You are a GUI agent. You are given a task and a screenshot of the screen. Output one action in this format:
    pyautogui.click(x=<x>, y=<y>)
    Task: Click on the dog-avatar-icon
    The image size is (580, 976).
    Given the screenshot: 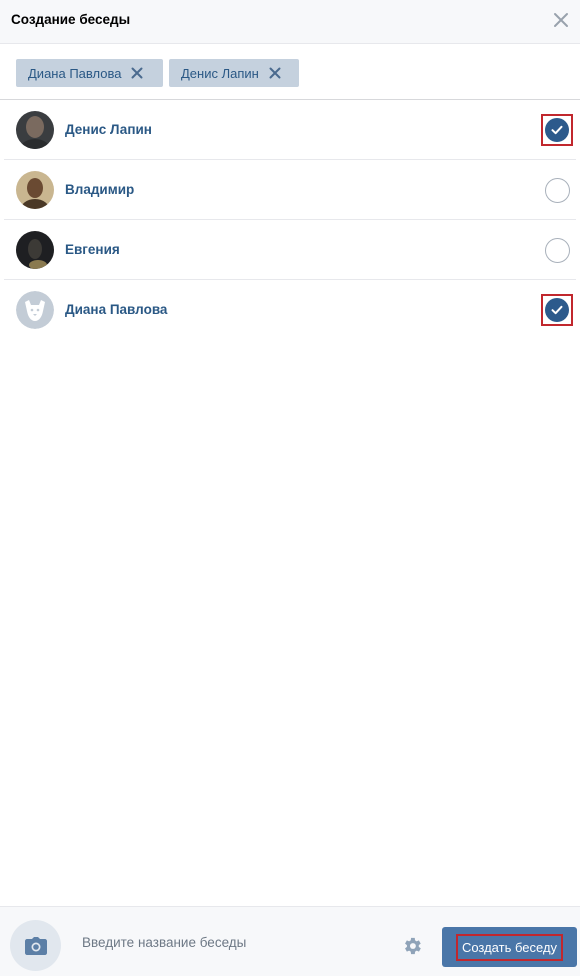 What is the action you would take?
    pyautogui.click(x=35, y=310)
    